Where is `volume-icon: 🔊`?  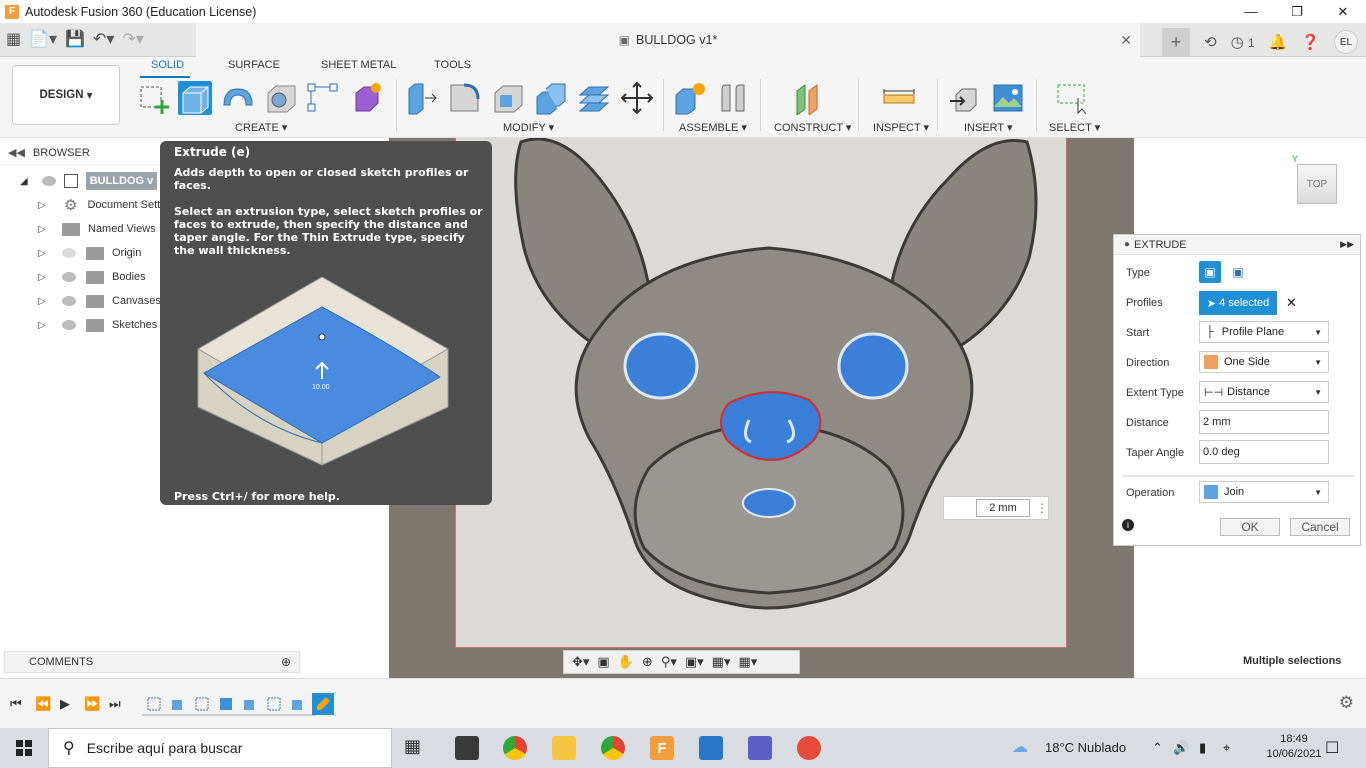
volume-icon: 🔊 is located at coordinates (1181, 748).